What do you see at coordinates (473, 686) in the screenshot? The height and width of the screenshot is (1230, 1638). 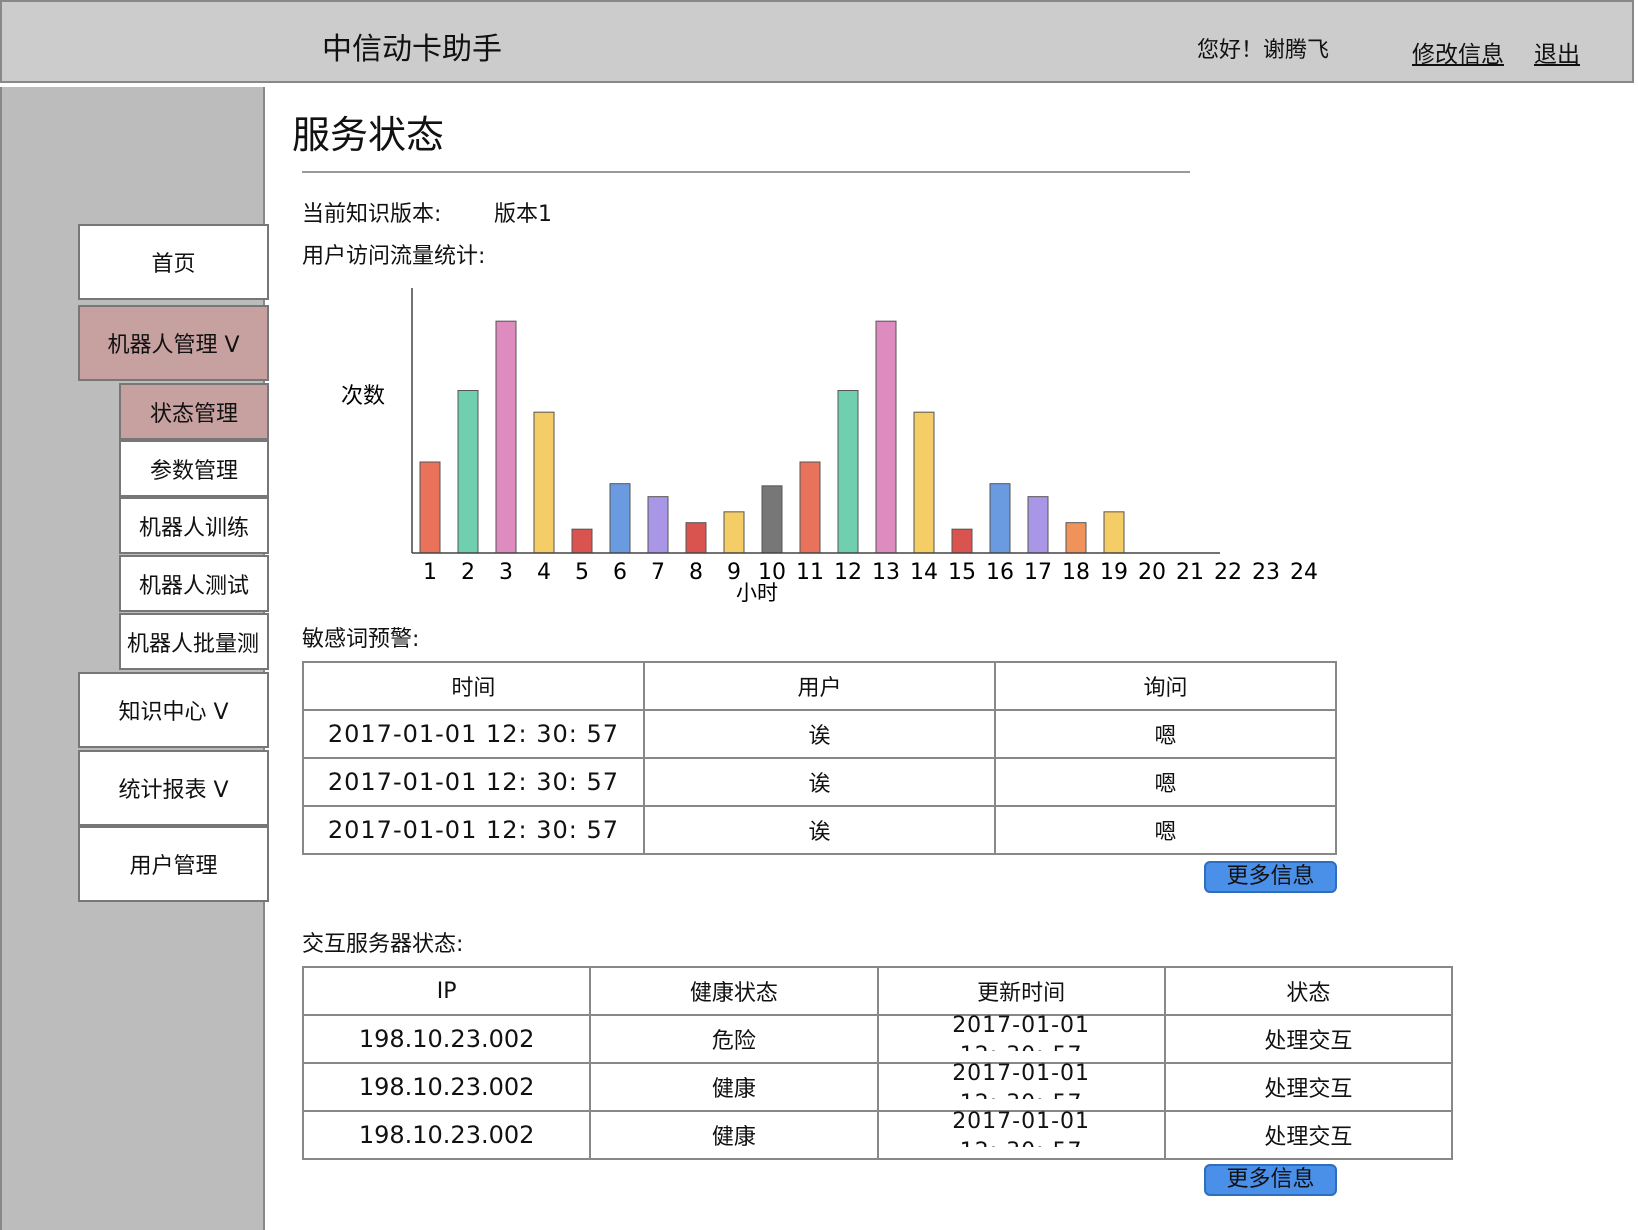 I see `column-header-time: 时间` at bounding box center [473, 686].